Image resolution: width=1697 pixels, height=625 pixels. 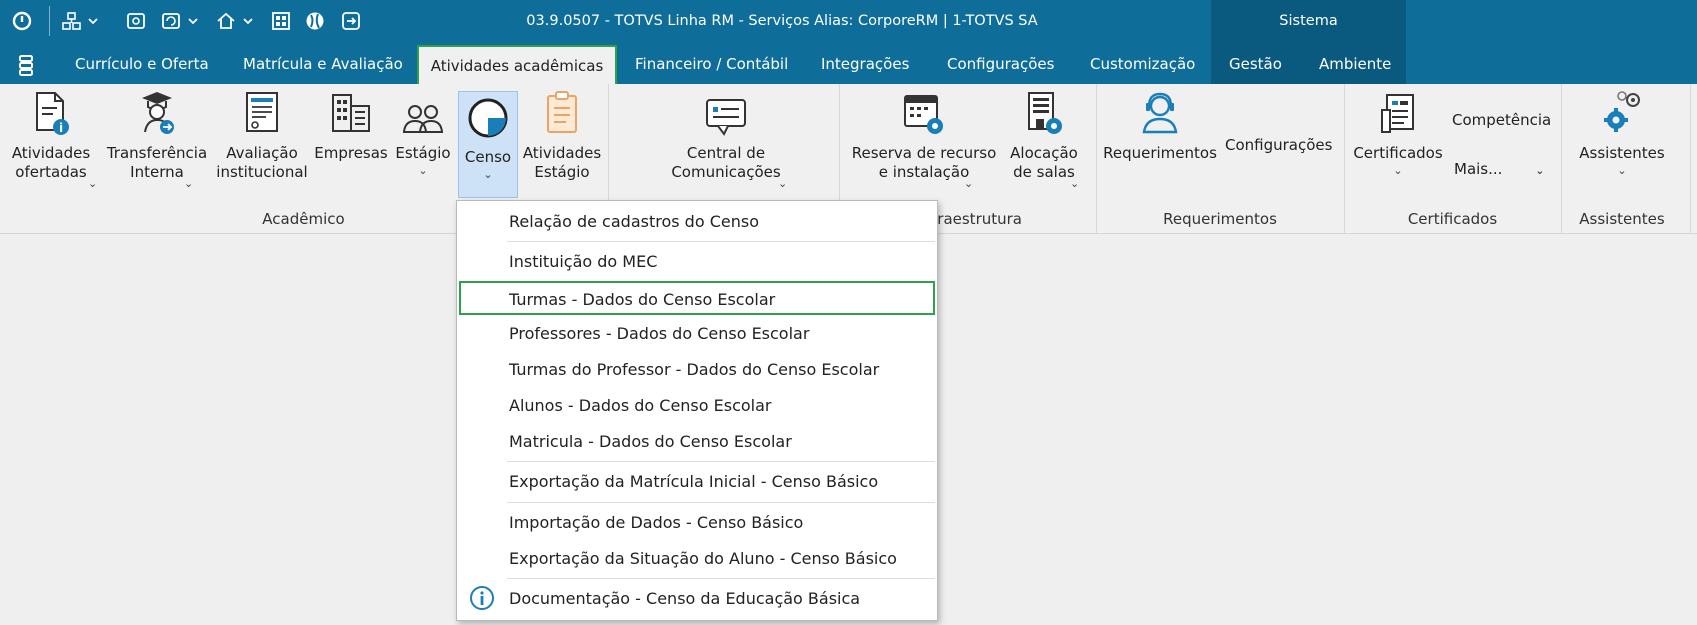 What do you see at coordinates (711, 63) in the screenshot?
I see `tab-financeiro-contabil: Financeiro / Contábil` at bounding box center [711, 63].